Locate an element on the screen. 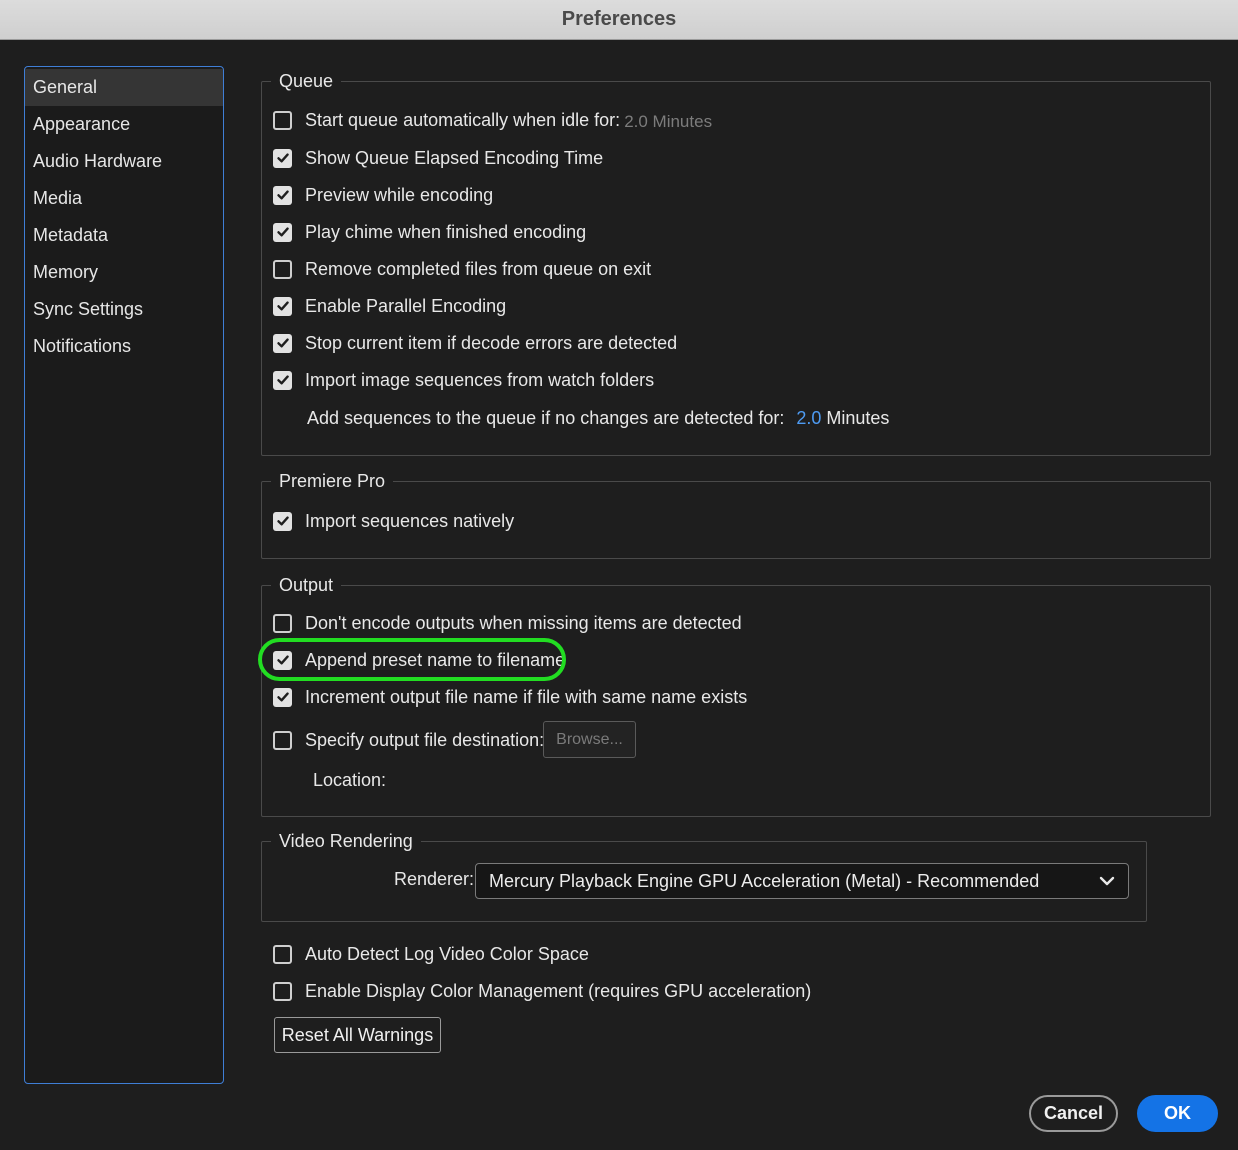 This screenshot has width=1238, height=1150. append-preset-checkbox is located at coordinates (282, 660).